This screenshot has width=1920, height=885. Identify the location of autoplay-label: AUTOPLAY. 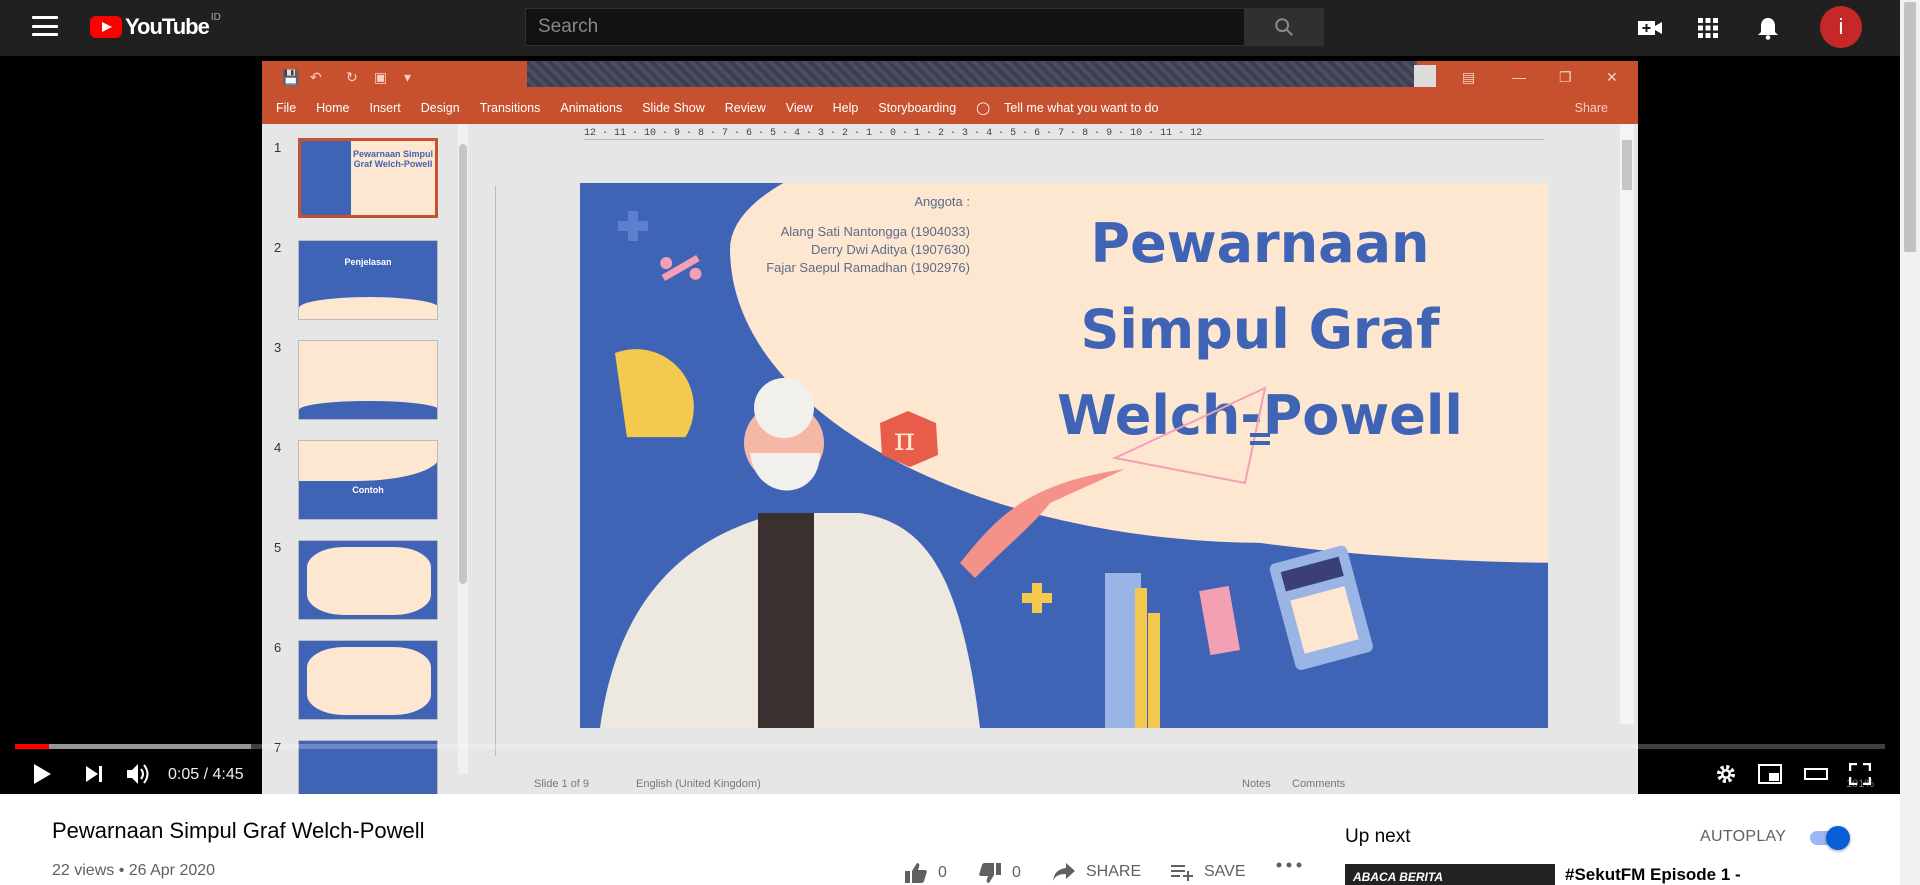
(1743, 836).